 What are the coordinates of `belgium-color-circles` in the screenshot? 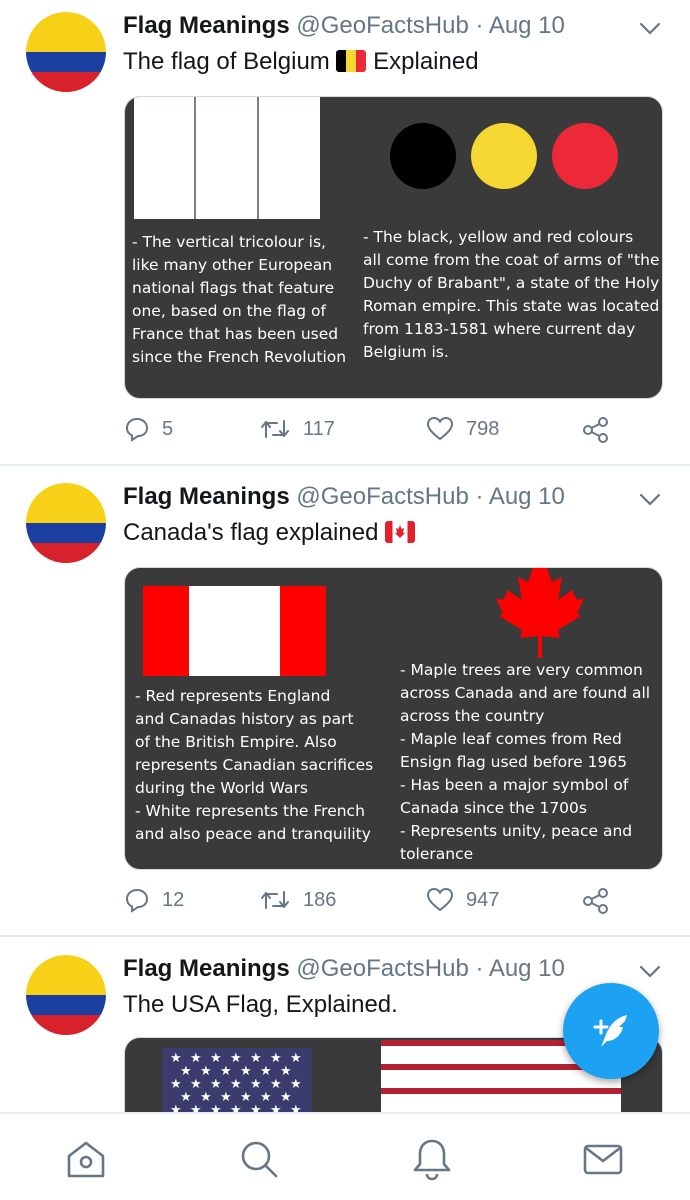 It's located at (504, 156).